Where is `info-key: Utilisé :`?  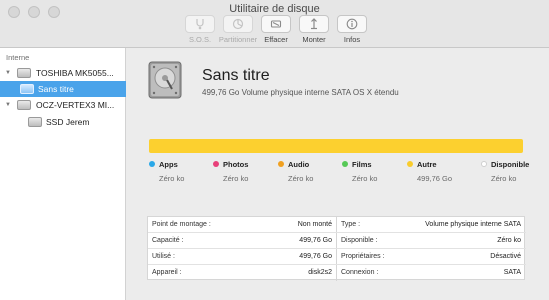
info-key: Utilisé : is located at coordinates (163, 256).